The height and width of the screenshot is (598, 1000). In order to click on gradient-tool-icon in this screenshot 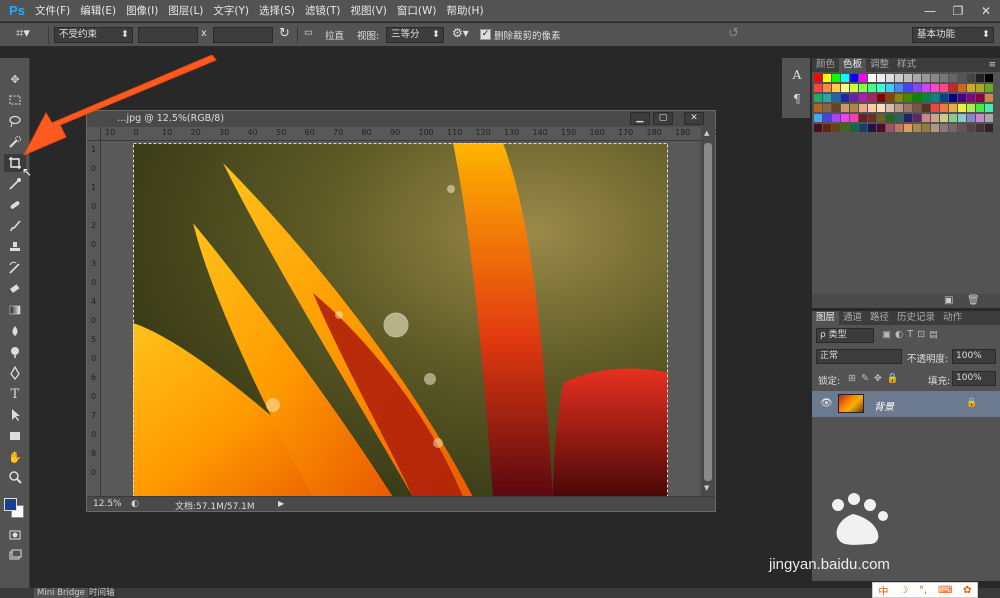, I will do `click(15, 310)`.